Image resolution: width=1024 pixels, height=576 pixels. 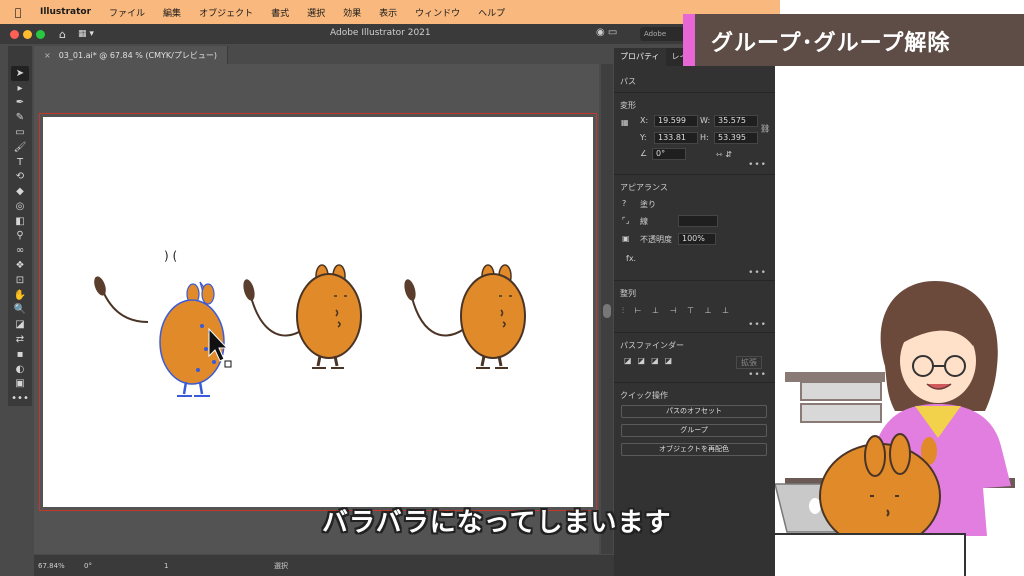 I want to click on close-tab-icon: ×, so click(x=47, y=55).